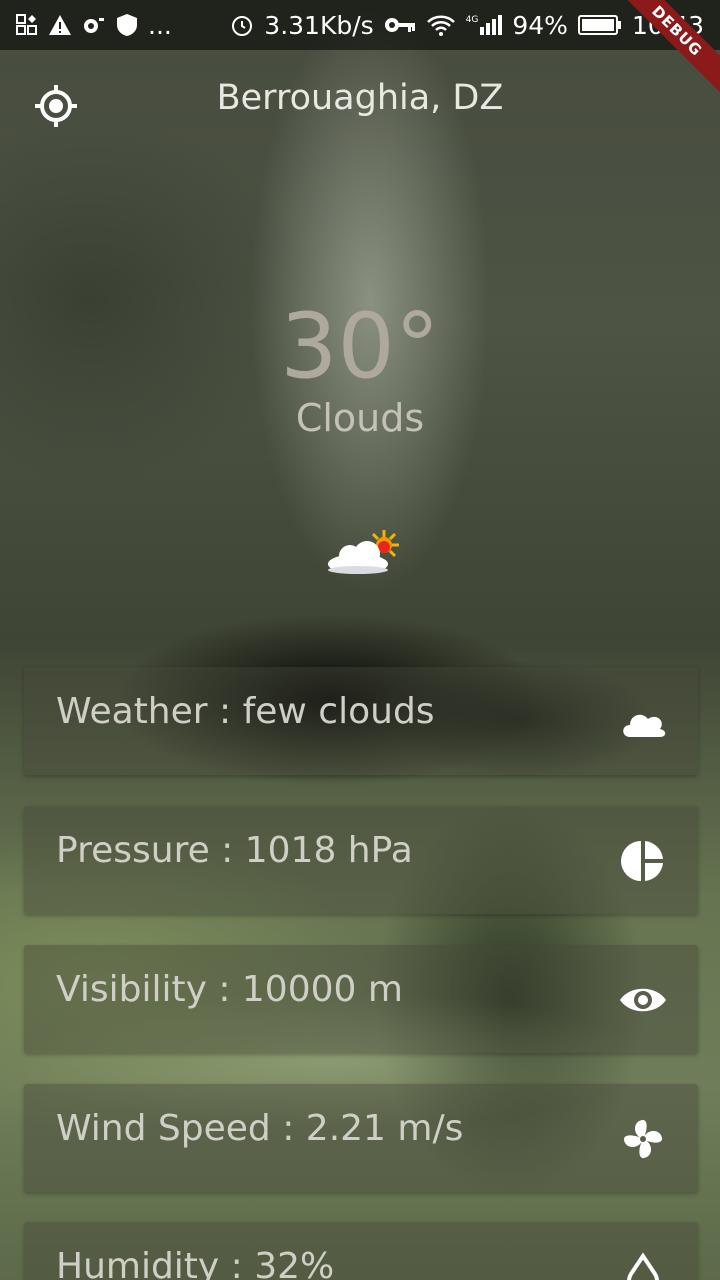 The width and height of the screenshot is (720, 1280). What do you see at coordinates (360, 418) in the screenshot?
I see `weather-condition: Clouds` at bounding box center [360, 418].